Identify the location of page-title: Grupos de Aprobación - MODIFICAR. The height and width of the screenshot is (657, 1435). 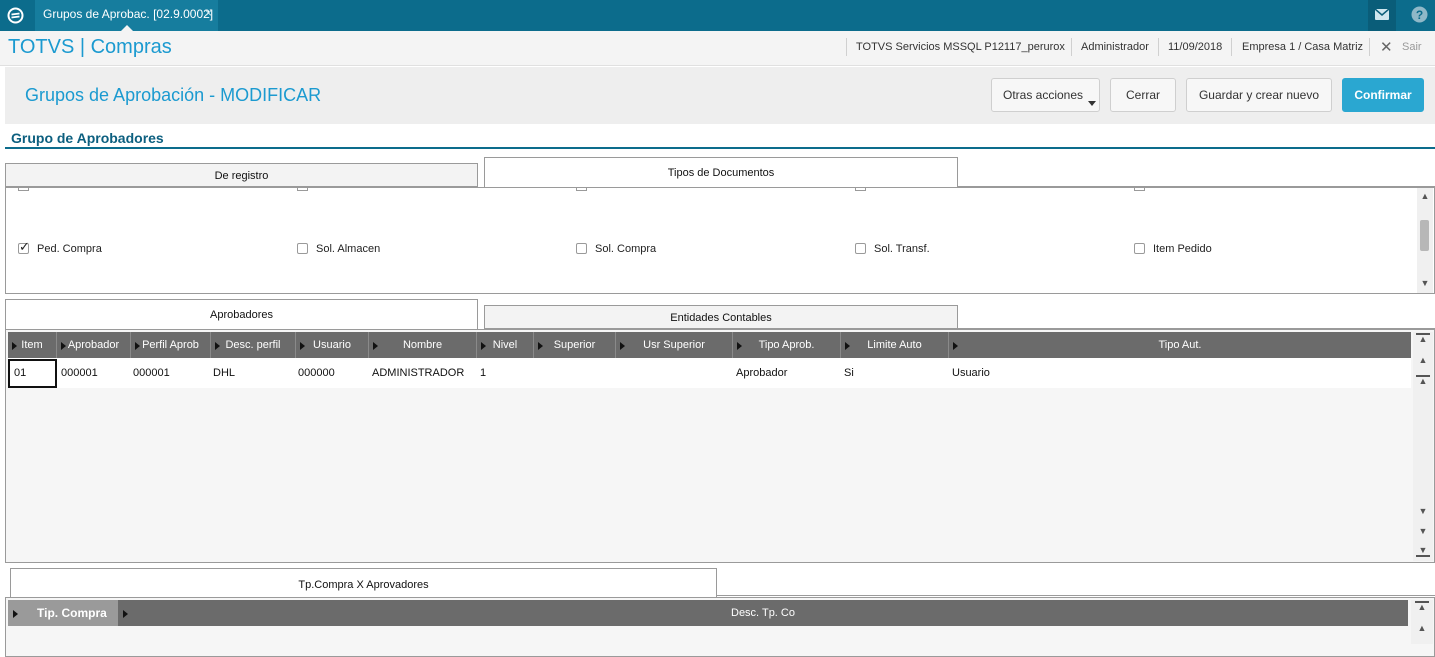
(173, 95).